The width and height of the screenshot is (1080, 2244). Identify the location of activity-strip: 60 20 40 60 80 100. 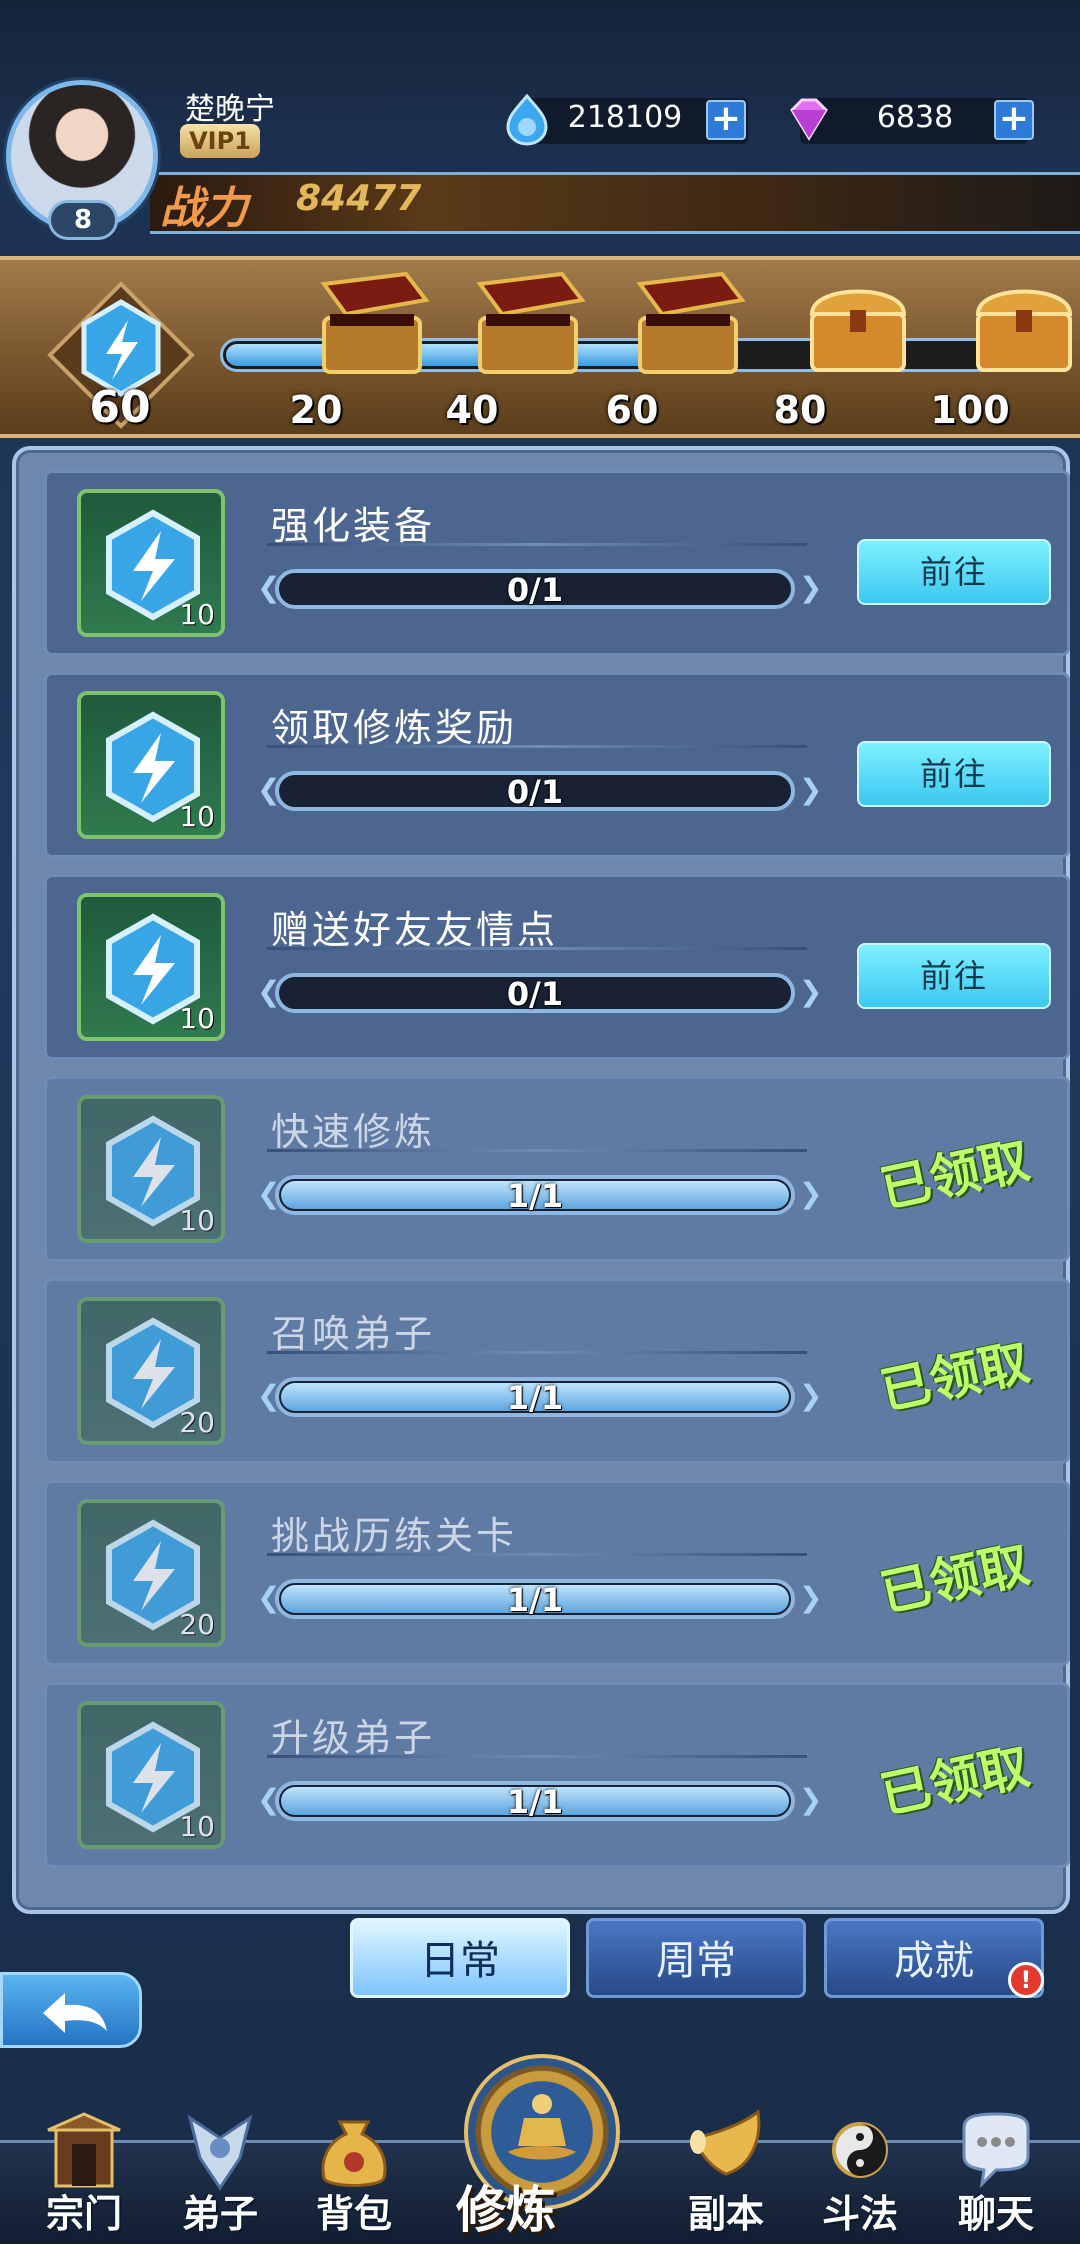
(540, 347).